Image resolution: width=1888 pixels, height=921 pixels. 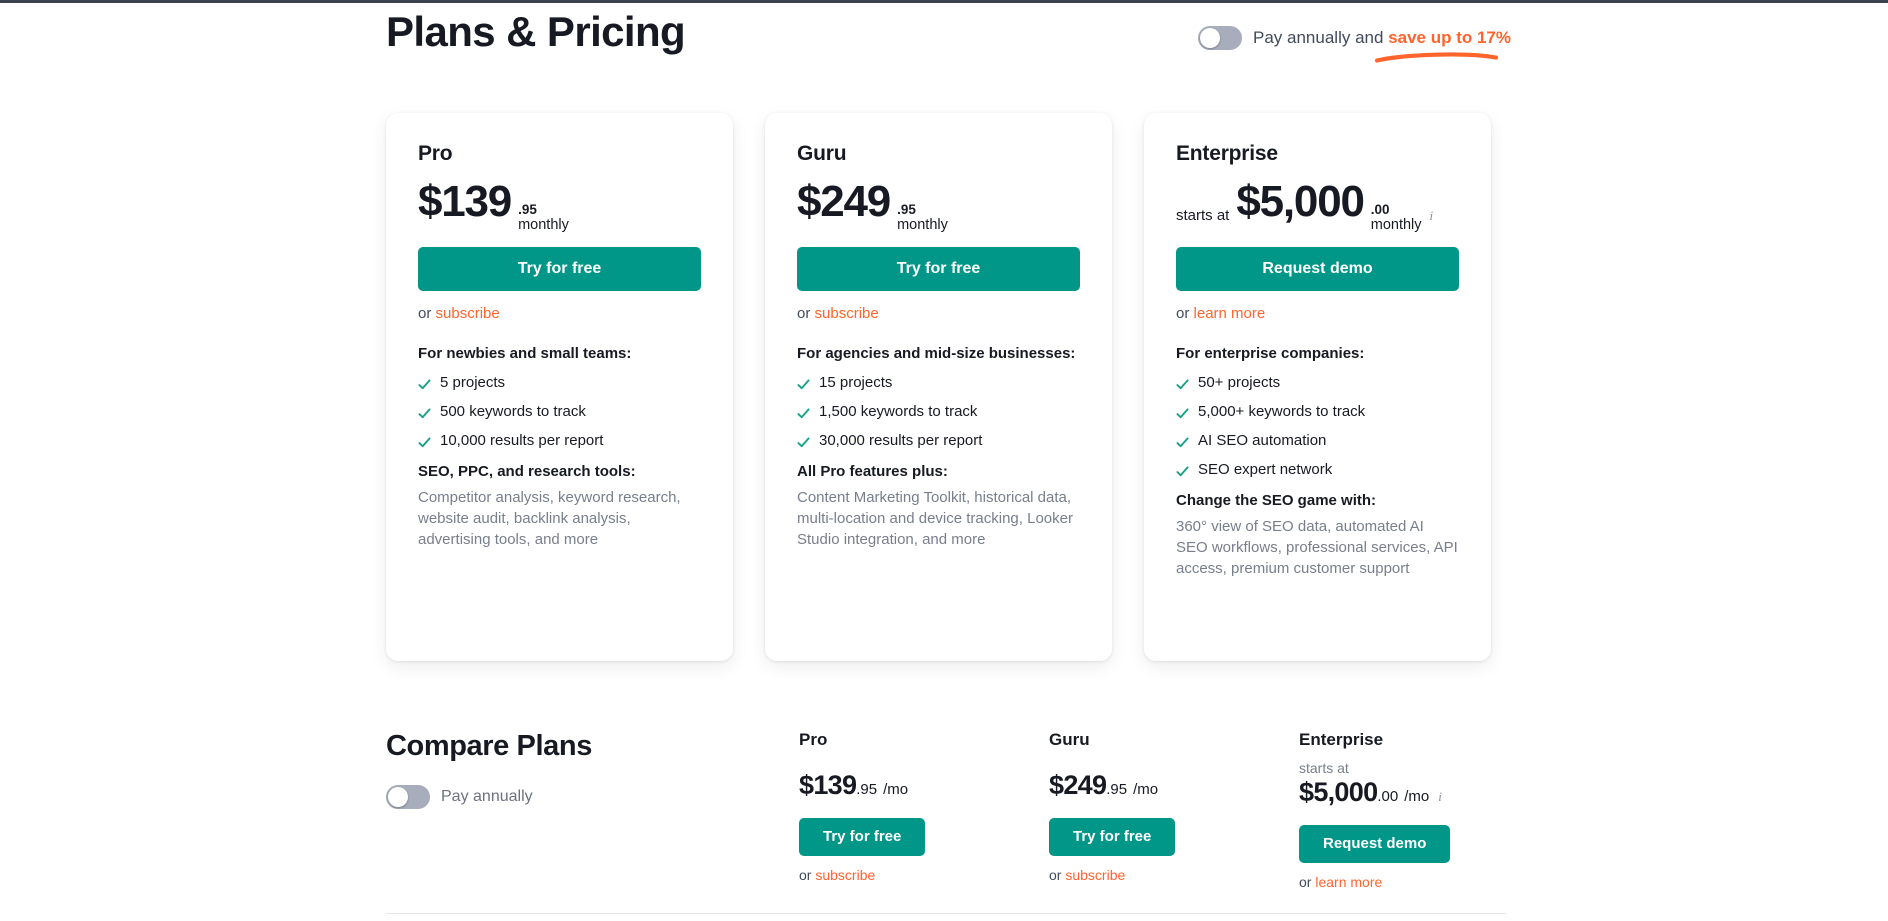 I want to click on compare-learn-more-line: or learn more, so click(x=1424, y=882).